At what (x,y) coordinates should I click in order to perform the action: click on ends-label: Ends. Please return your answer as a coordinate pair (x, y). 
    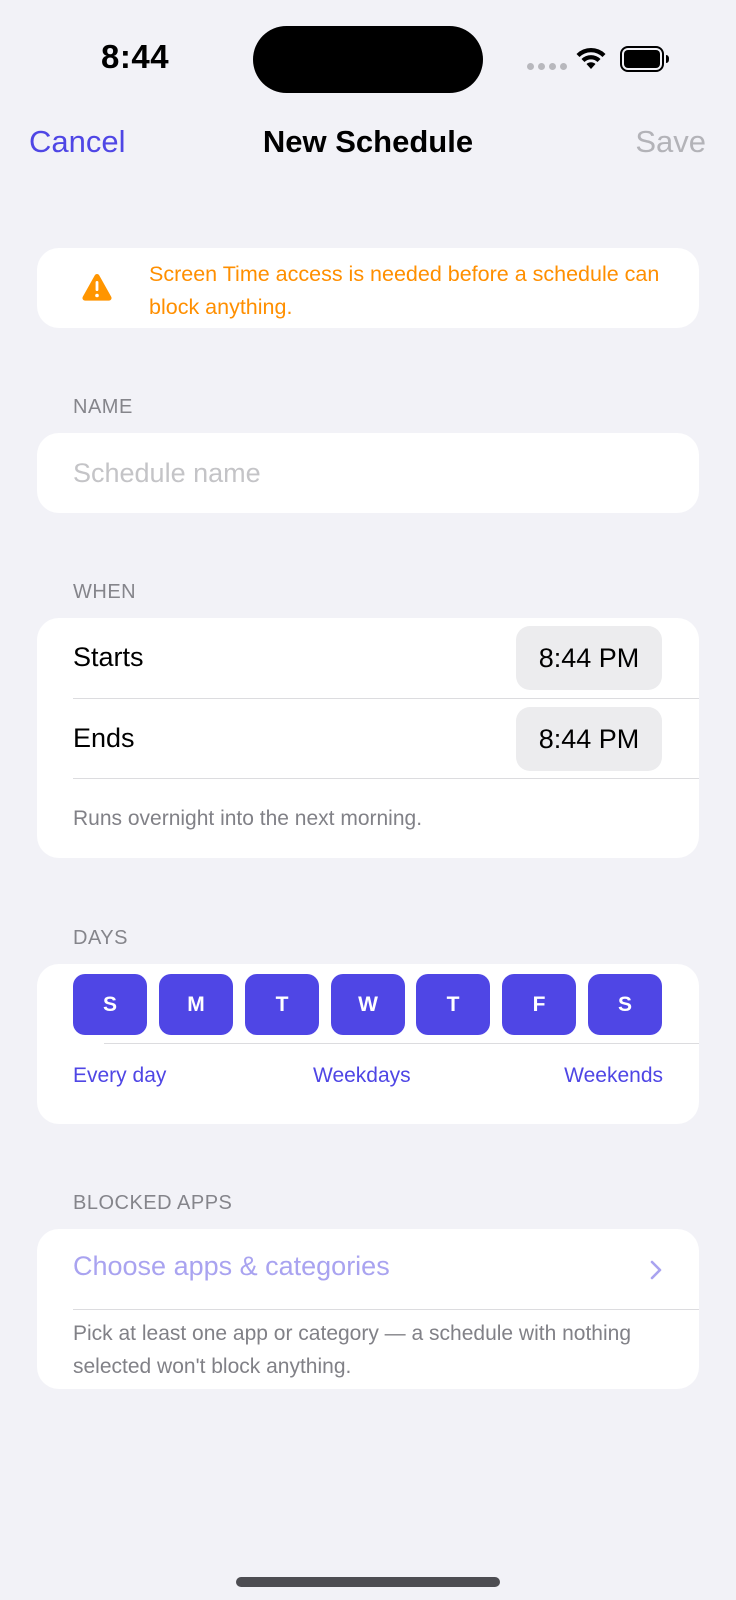
    Looking at the image, I should click on (104, 738).